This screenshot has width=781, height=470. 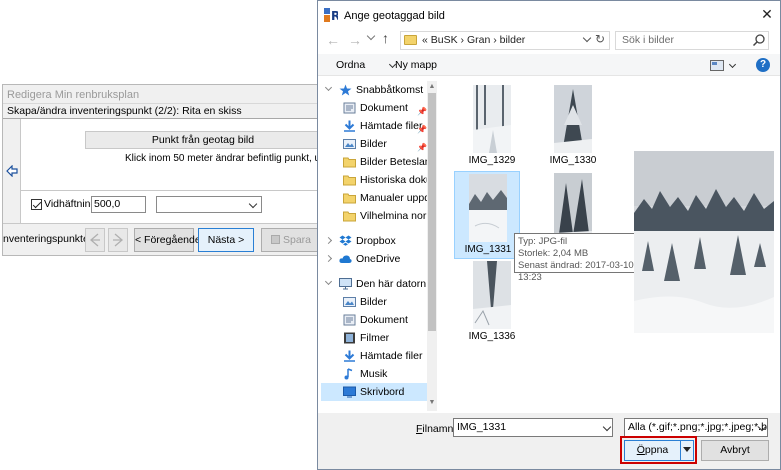 I want to click on nav-item-label: Snabbåtkomst, so click(x=390, y=90).